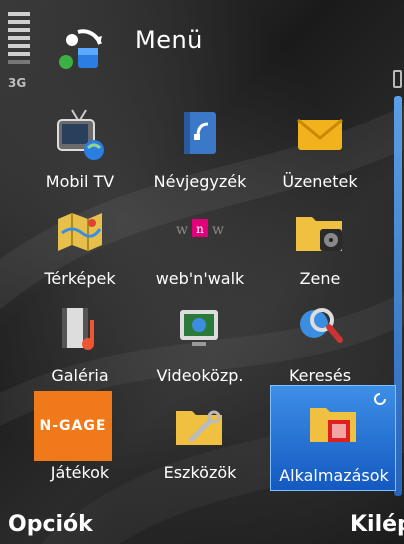 The width and height of the screenshot is (404, 544). I want to click on svg-text: n, so click(200, 229).